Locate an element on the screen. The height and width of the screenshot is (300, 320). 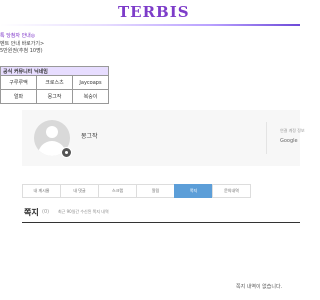
table-cell: 크로스츠 is located at coordinates (54, 82).